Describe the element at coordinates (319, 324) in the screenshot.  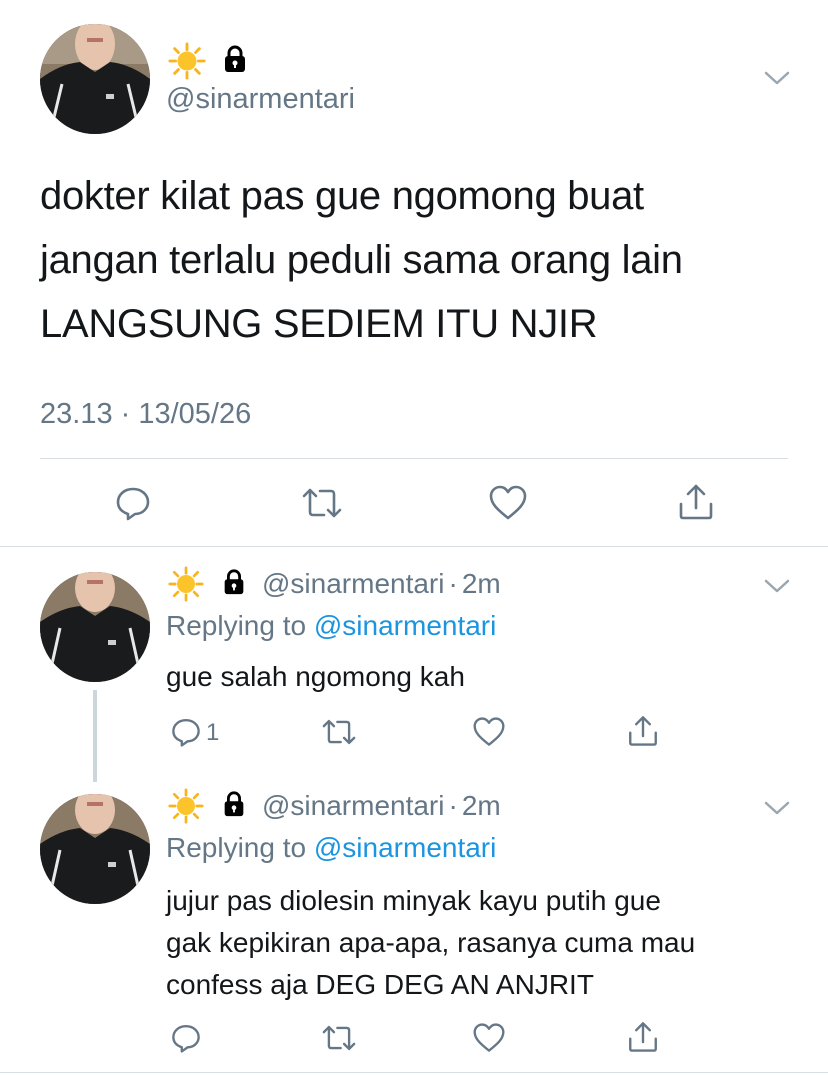
I see `tweet-text-line: LANGSUNG SEDIEM ITU NJIR` at that location.